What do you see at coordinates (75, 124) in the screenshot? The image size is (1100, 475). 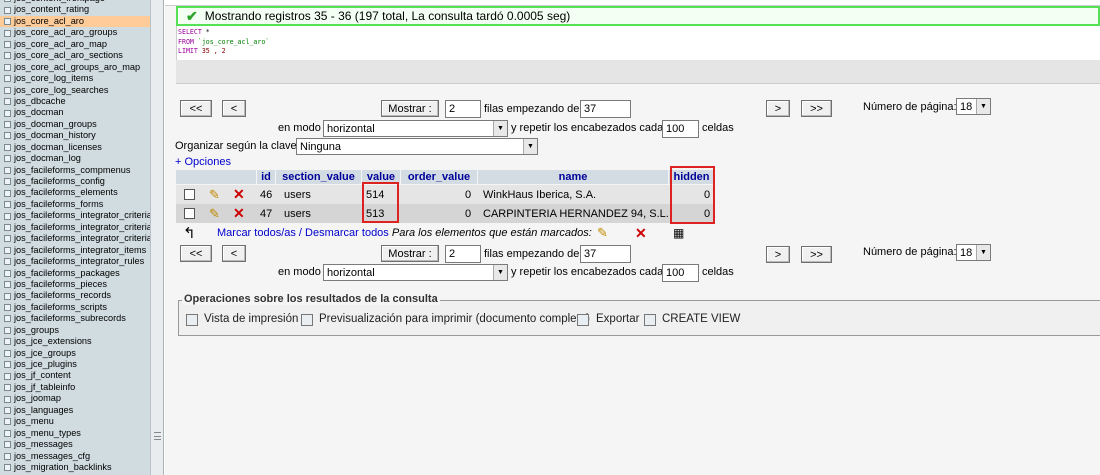 I see `sidebar-item-table: jos_docman_groups` at bounding box center [75, 124].